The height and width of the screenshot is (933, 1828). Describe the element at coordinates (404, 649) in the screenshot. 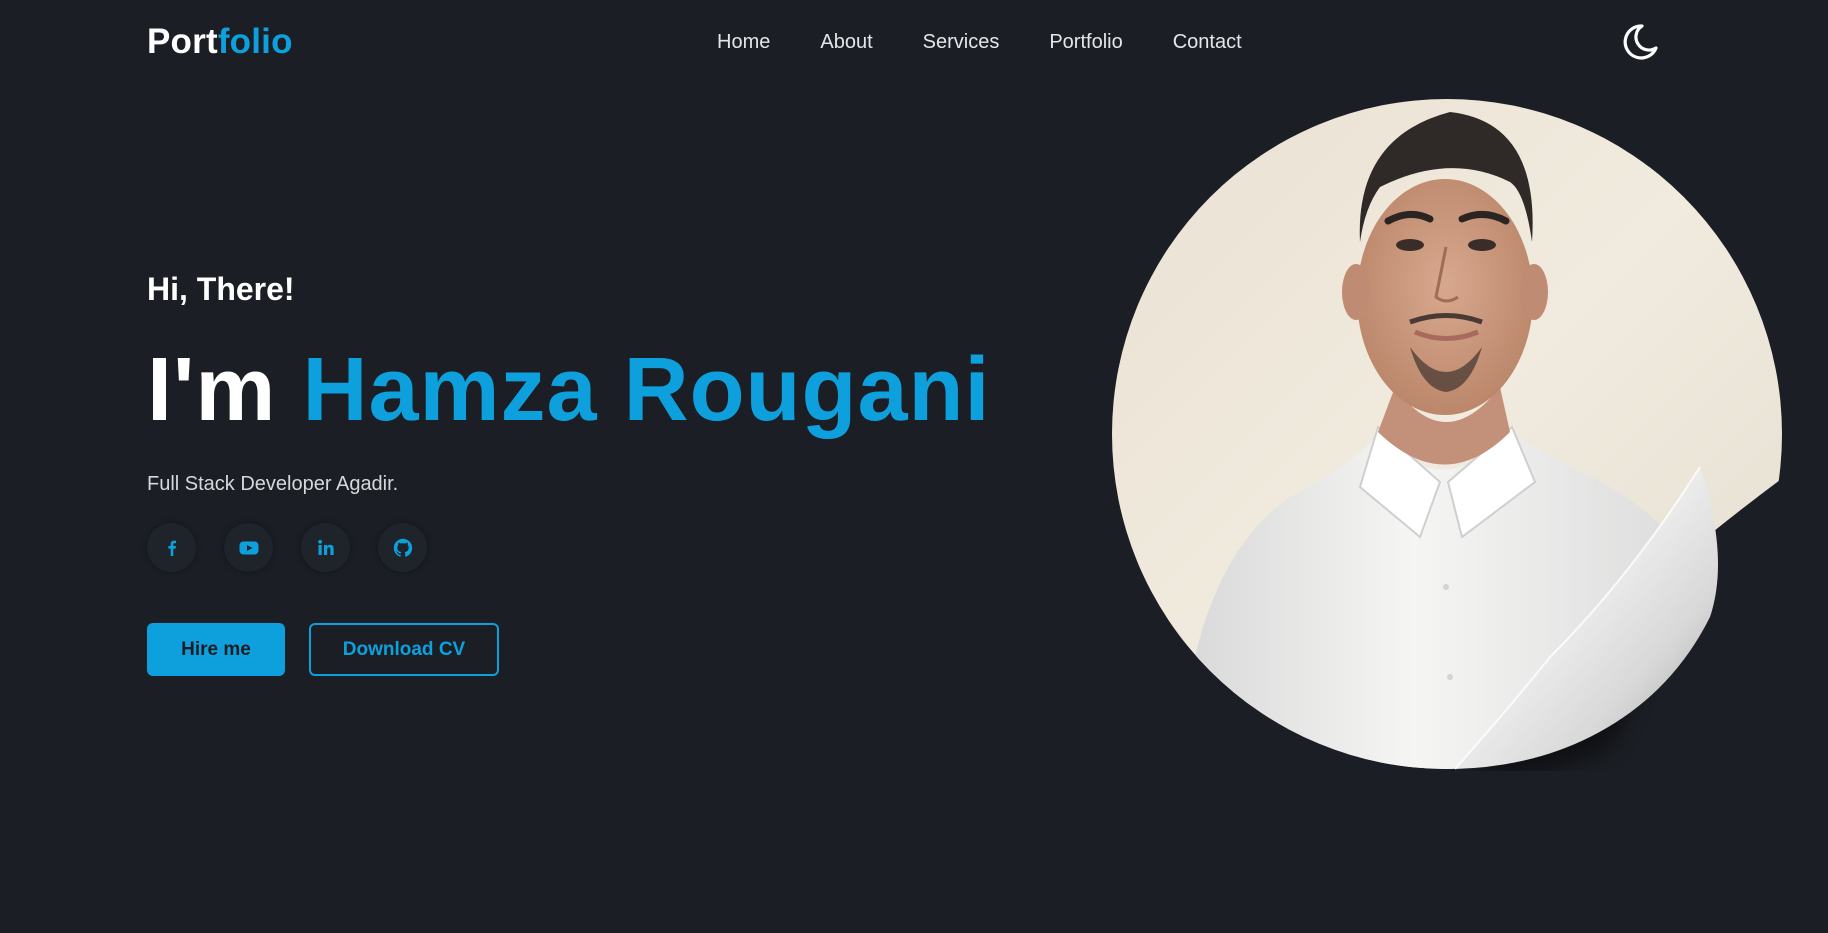

I see `download-cv-button: Download CV` at that location.